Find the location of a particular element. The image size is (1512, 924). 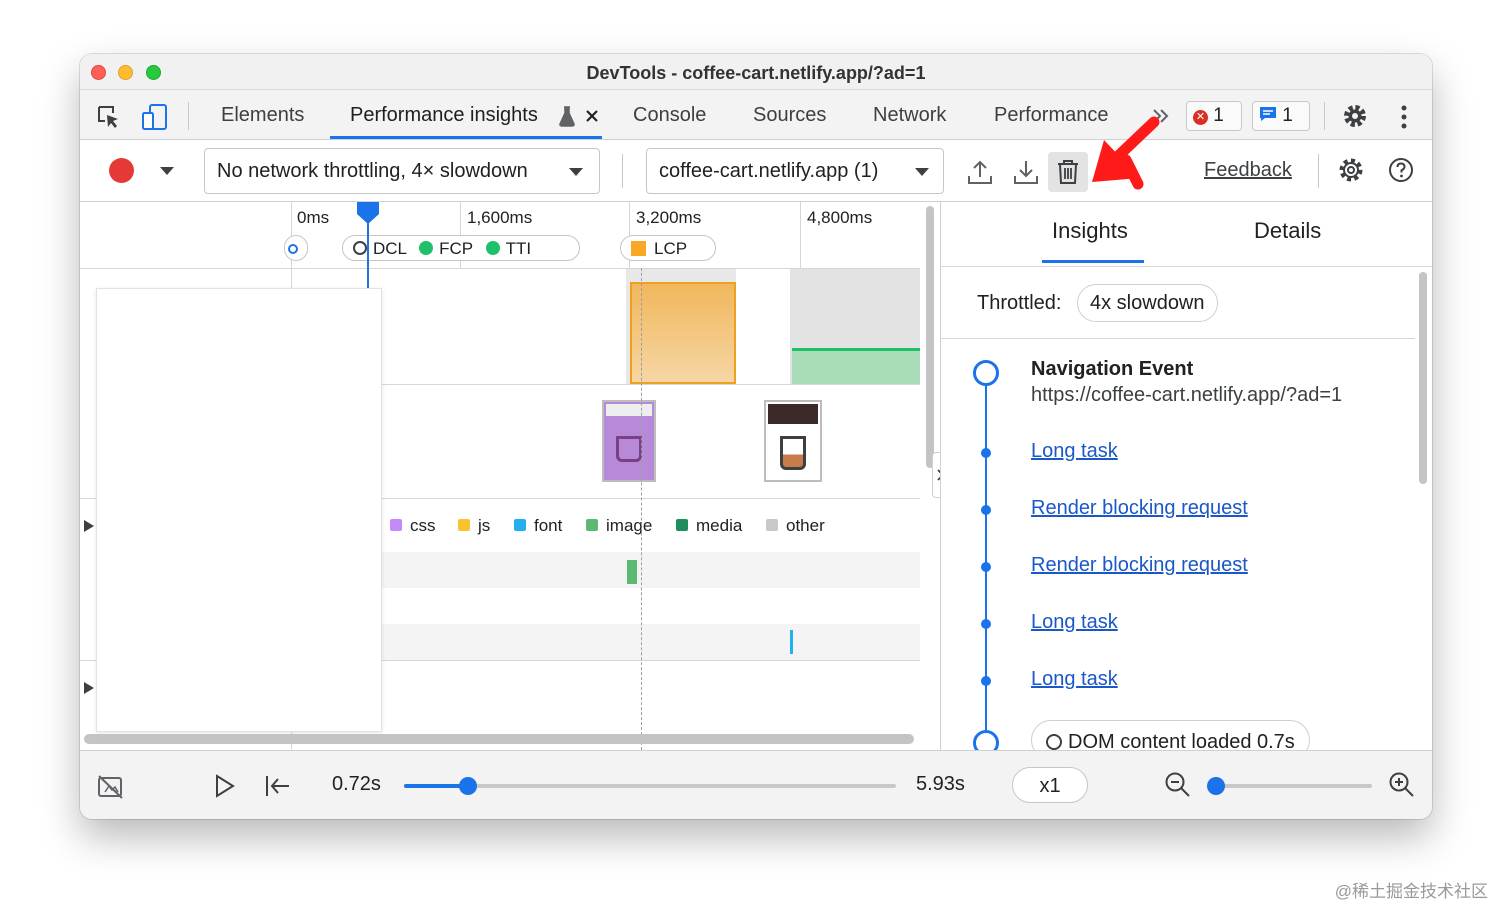

insights-vertical-scrollbar is located at coordinates (1423, 378).